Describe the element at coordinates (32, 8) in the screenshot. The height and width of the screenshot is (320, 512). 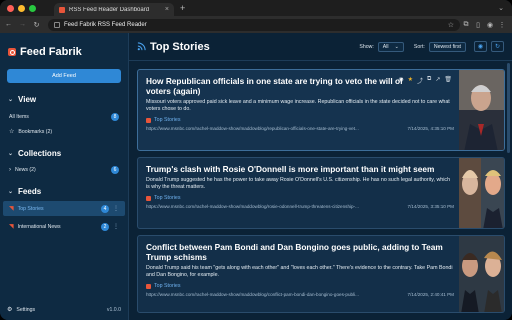
I see `maximize-window-button` at that location.